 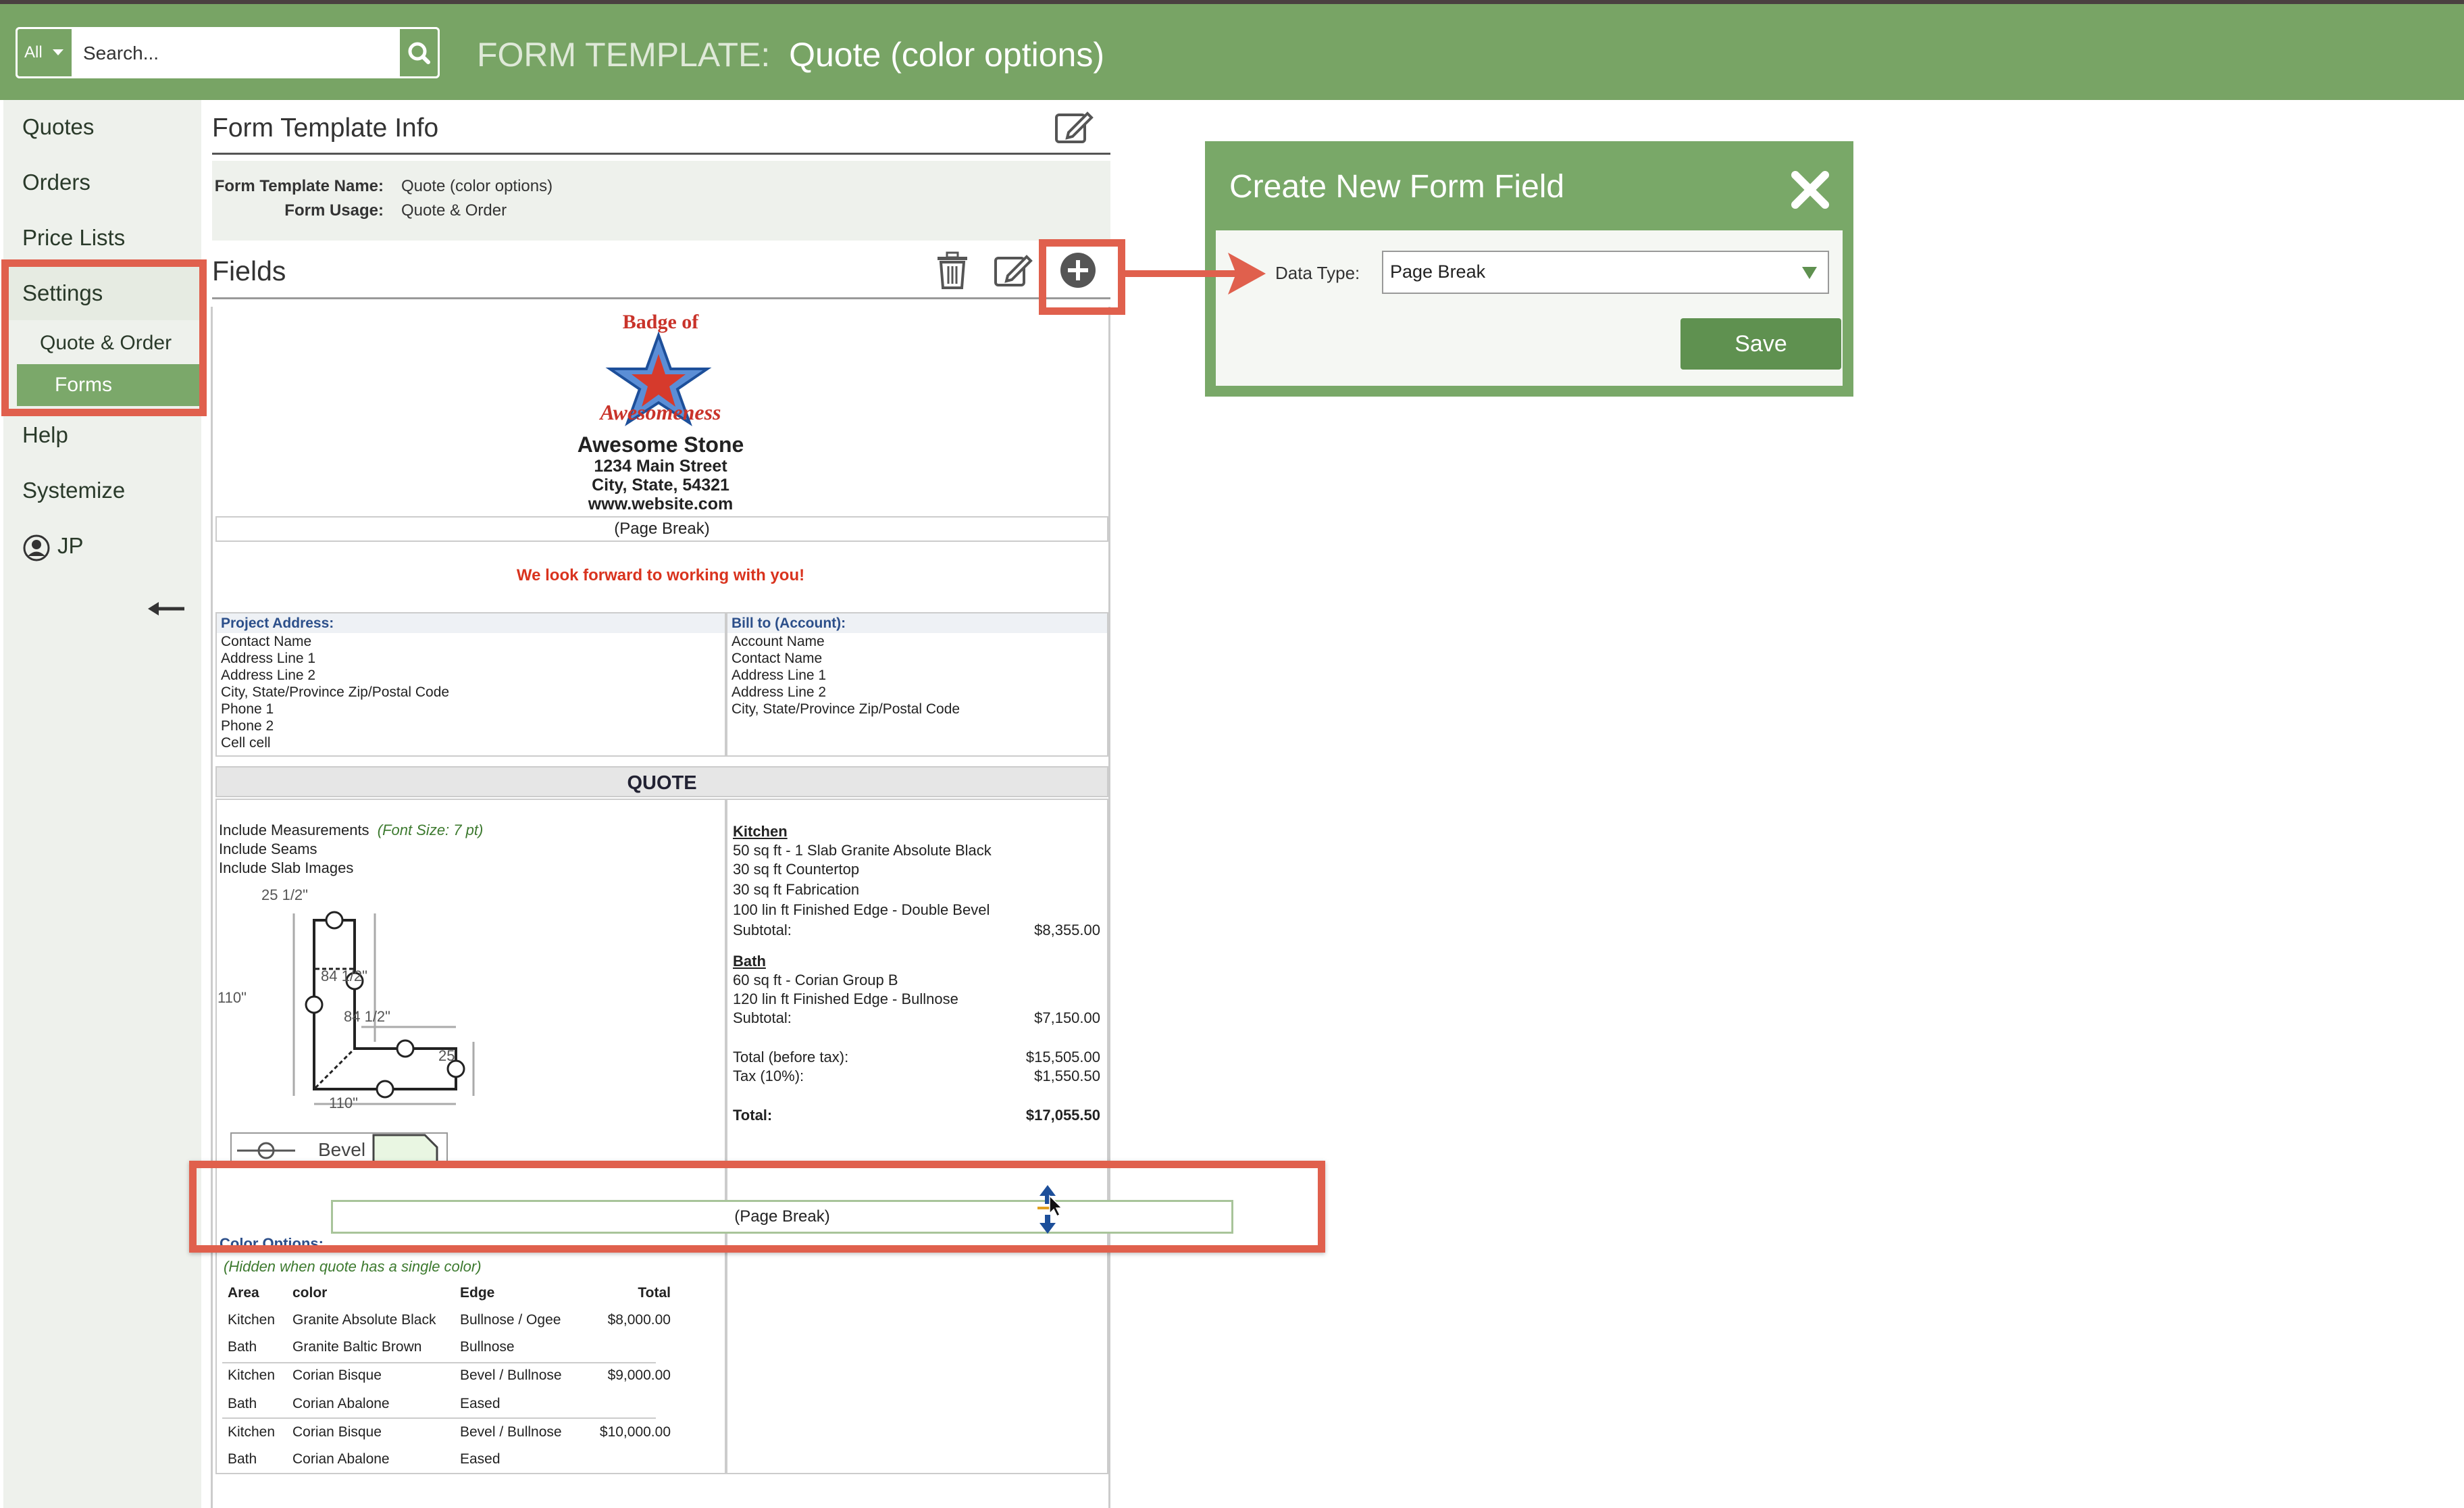 What do you see at coordinates (247, 726) in the screenshot?
I see `address-line: Phone 2` at bounding box center [247, 726].